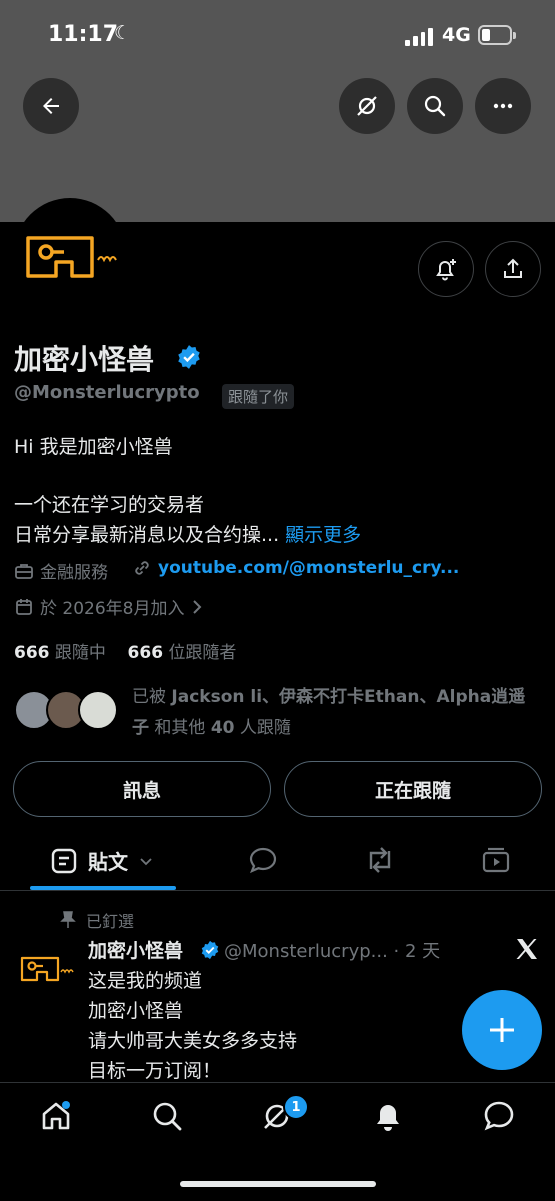 This screenshot has height=1201, width=555. Describe the element at coordinates (142, 789) in the screenshot. I see `message-button: 訊息` at that location.